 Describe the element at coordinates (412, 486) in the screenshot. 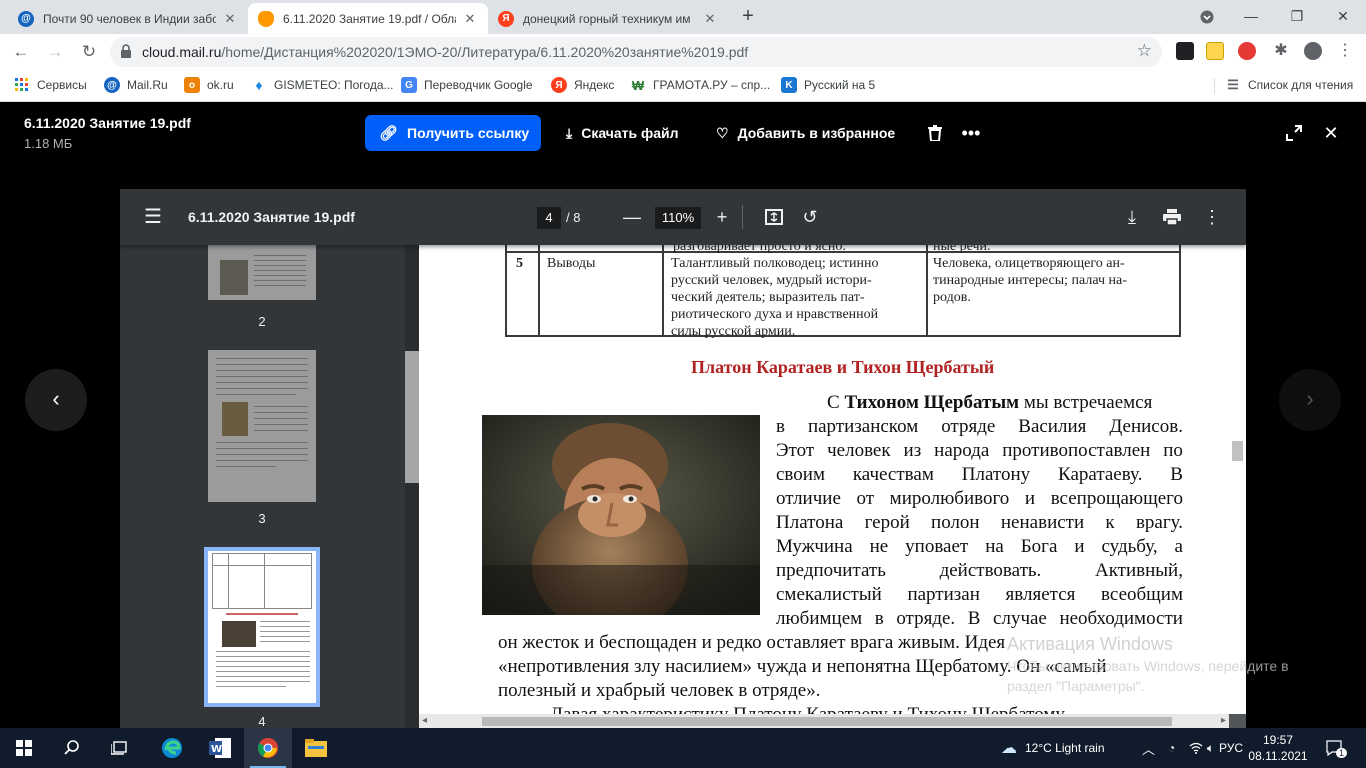

I see `thumbnail-scrollbar` at that location.